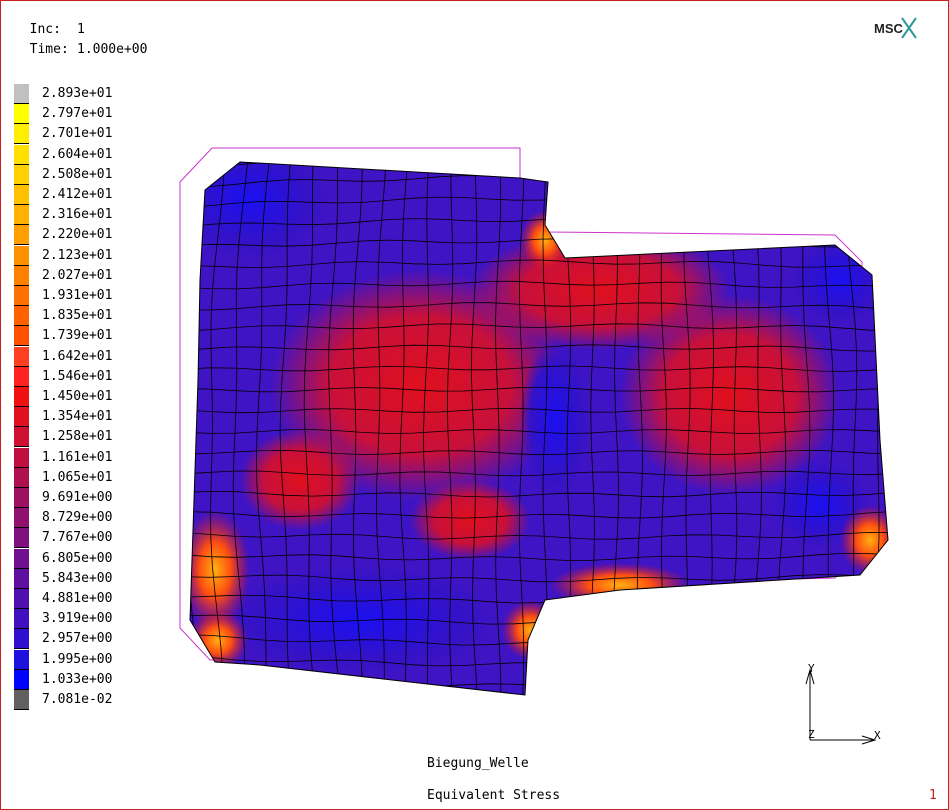 The image size is (949, 810). I want to click on page-number: 1, so click(933, 795).